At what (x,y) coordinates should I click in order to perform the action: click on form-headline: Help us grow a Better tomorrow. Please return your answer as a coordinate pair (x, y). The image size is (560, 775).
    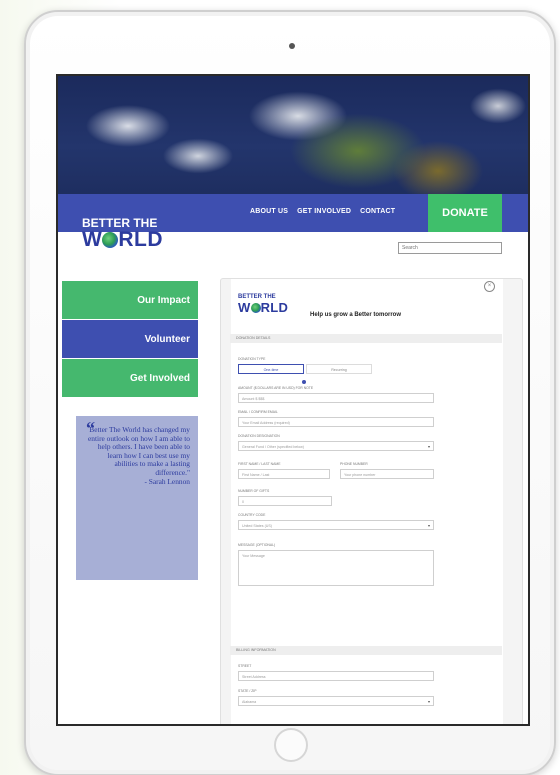
    Looking at the image, I should click on (356, 315).